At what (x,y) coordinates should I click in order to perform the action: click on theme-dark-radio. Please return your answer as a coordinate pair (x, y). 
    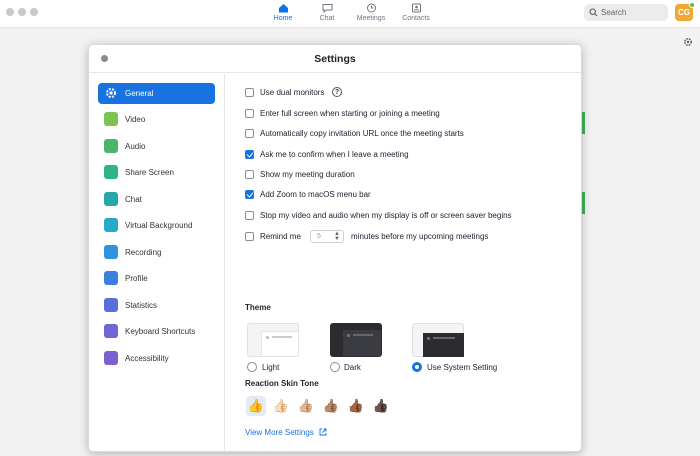
    Looking at the image, I should click on (335, 367).